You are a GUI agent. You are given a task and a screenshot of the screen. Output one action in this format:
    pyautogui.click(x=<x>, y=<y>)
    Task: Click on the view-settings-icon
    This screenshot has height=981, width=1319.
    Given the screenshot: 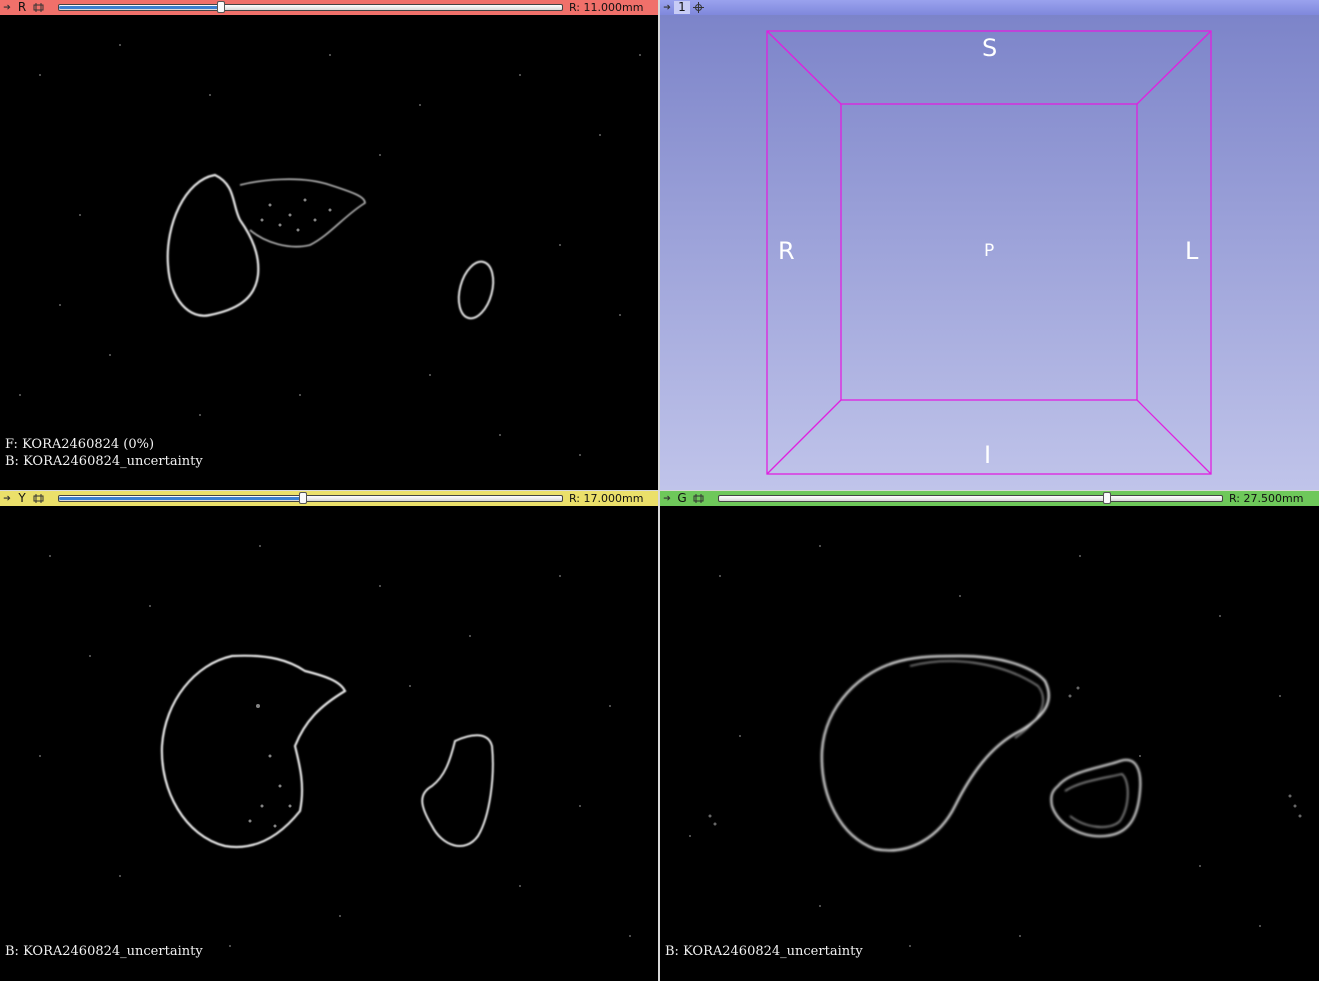 What is the action you would take?
    pyautogui.click(x=698, y=7)
    